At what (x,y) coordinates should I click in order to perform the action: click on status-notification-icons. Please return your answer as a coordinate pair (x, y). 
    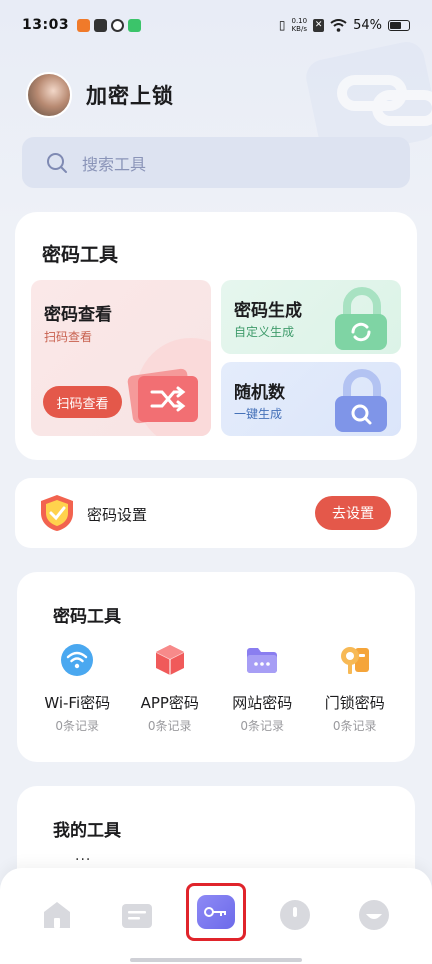
    Looking at the image, I should click on (109, 25).